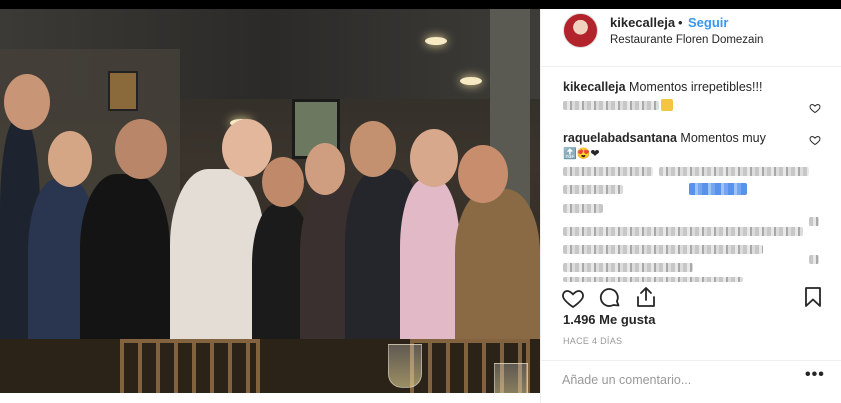 The height and width of the screenshot is (403, 841). Describe the element at coordinates (723, 138) in the screenshot. I see `comment-2-text: Momentos muy` at that location.